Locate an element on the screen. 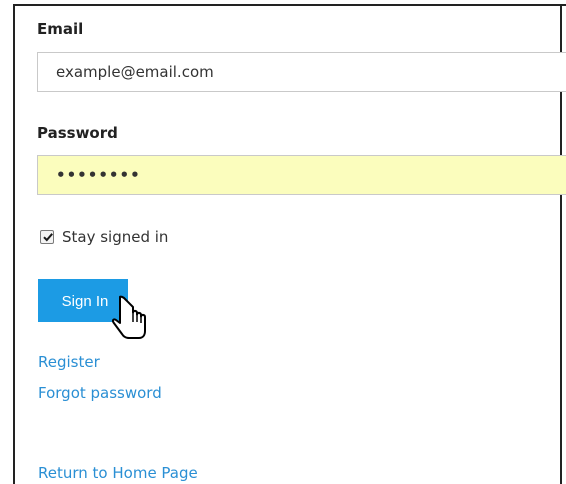 This screenshot has height=484, width=566. forgot-password-link: Forgot password is located at coordinates (100, 393).